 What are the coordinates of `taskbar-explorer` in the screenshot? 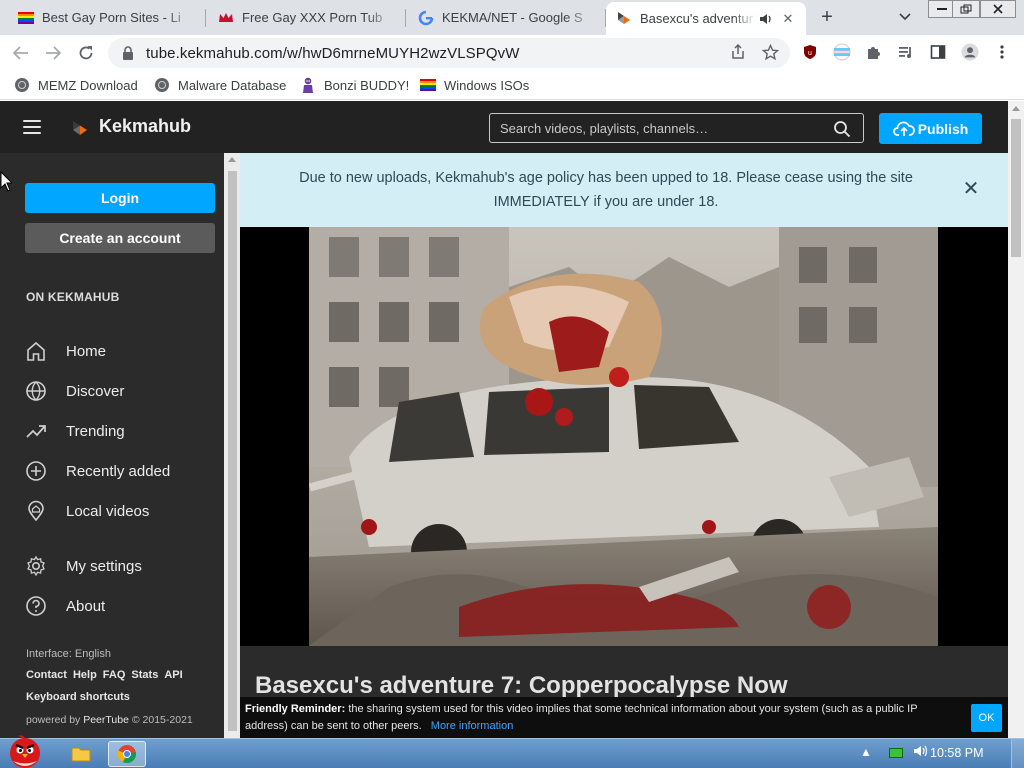 It's located at (81, 754).